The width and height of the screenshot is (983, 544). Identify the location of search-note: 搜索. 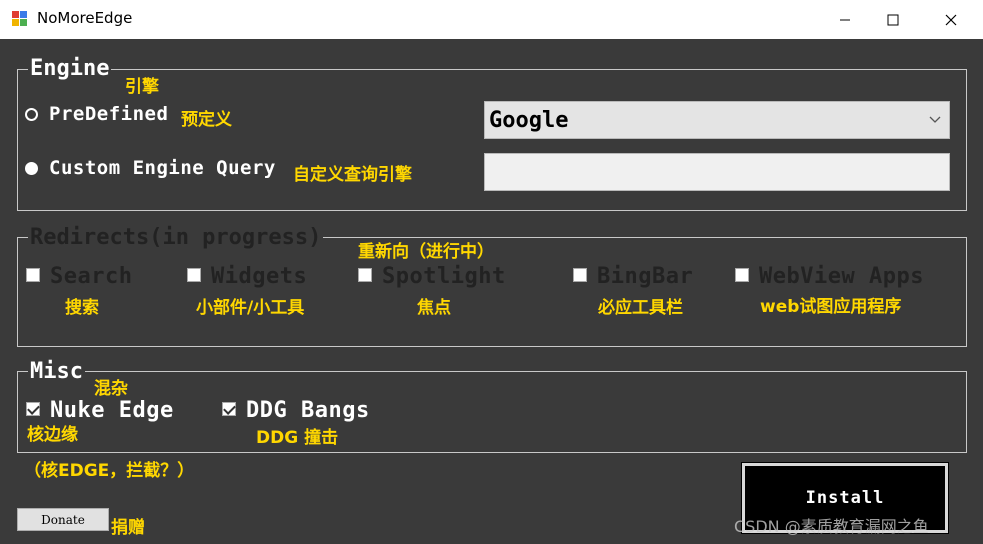
(82, 308).